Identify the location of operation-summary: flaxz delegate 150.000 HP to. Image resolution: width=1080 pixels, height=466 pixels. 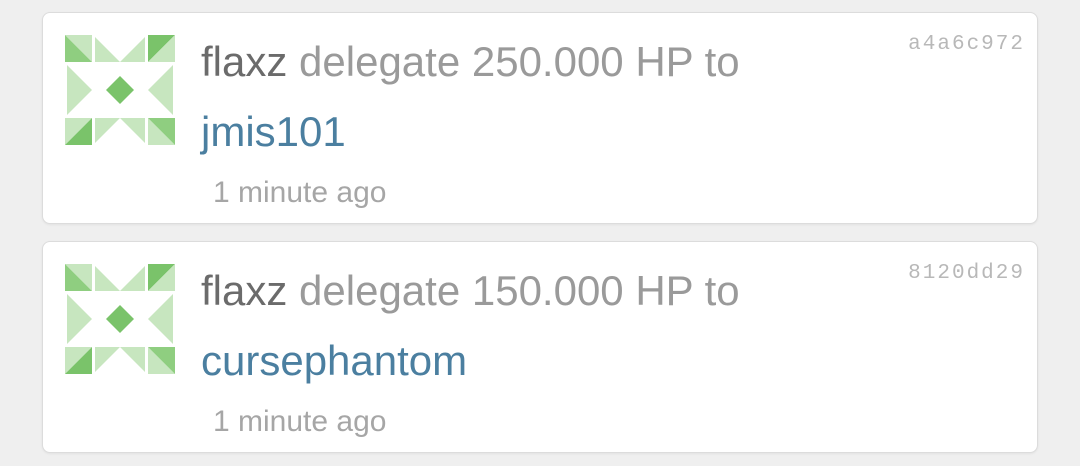
(470, 291).